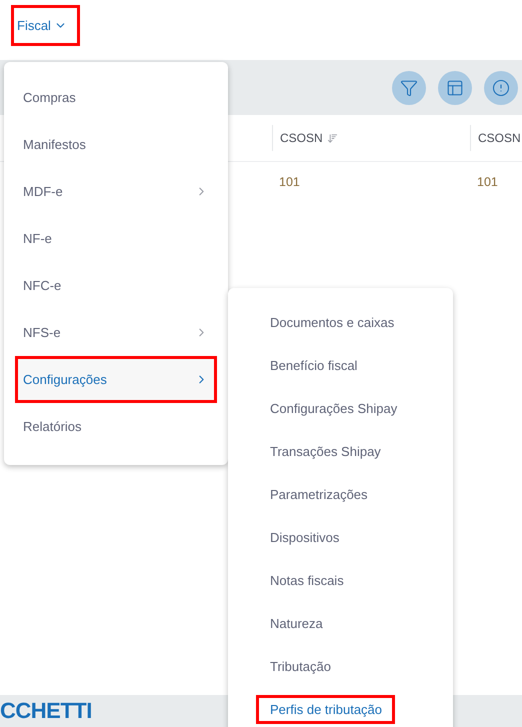 The width and height of the screenshot is (522, 727). Describe the element at coordinates (116, 379) in the screenshot. I see `menu-item: Configurações` at that location.